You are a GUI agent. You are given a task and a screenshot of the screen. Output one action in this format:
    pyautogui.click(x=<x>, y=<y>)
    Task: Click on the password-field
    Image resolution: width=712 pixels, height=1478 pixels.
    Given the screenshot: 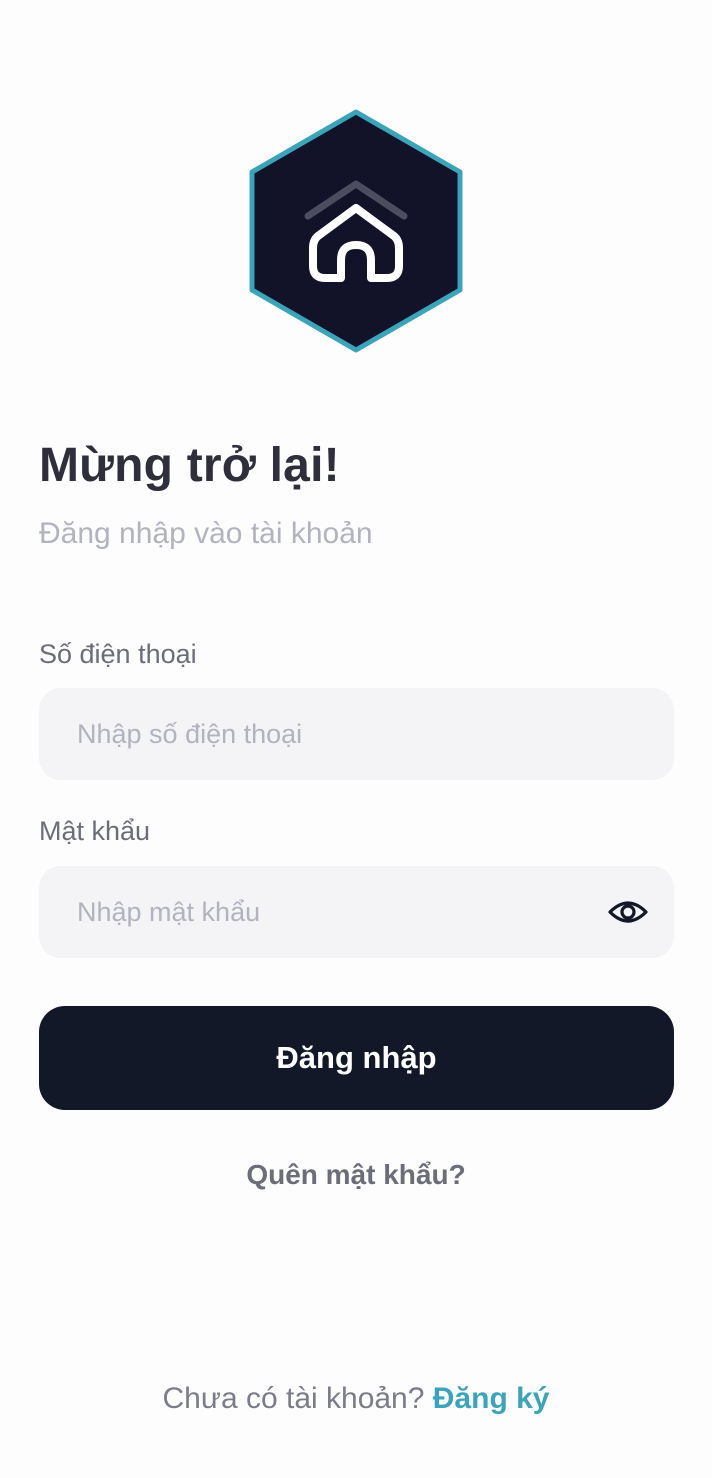 What is the action you would take?
    pyautogui.click(x=356, y=912)
    